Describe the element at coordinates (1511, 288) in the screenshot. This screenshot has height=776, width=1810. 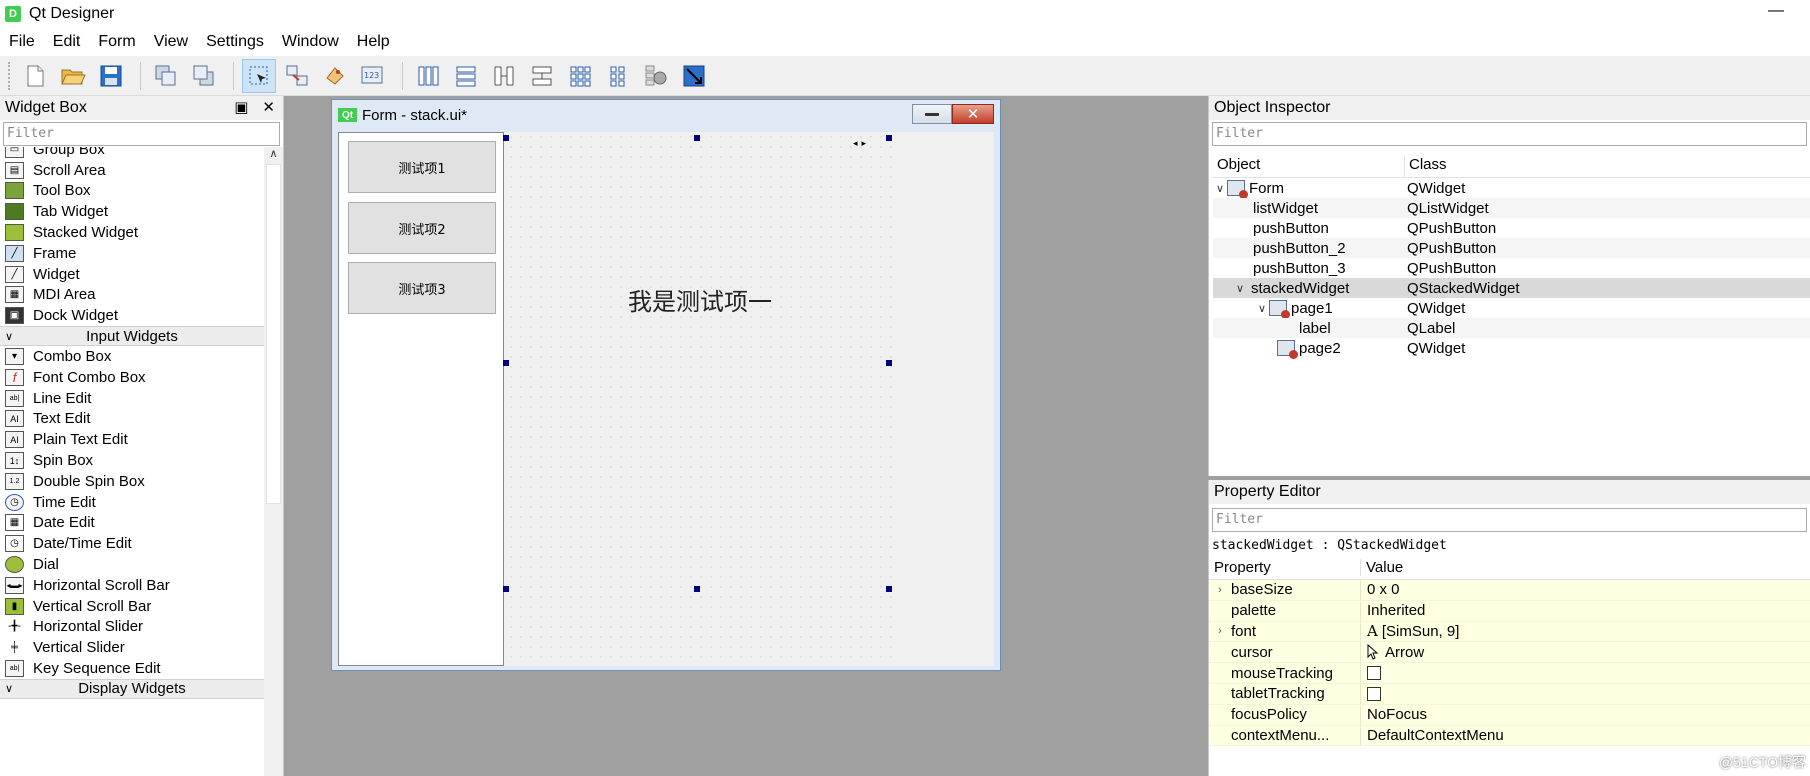
I see `tree-row-stackedwidget: ∨ stackedWidget QStackedWidget` at that location.